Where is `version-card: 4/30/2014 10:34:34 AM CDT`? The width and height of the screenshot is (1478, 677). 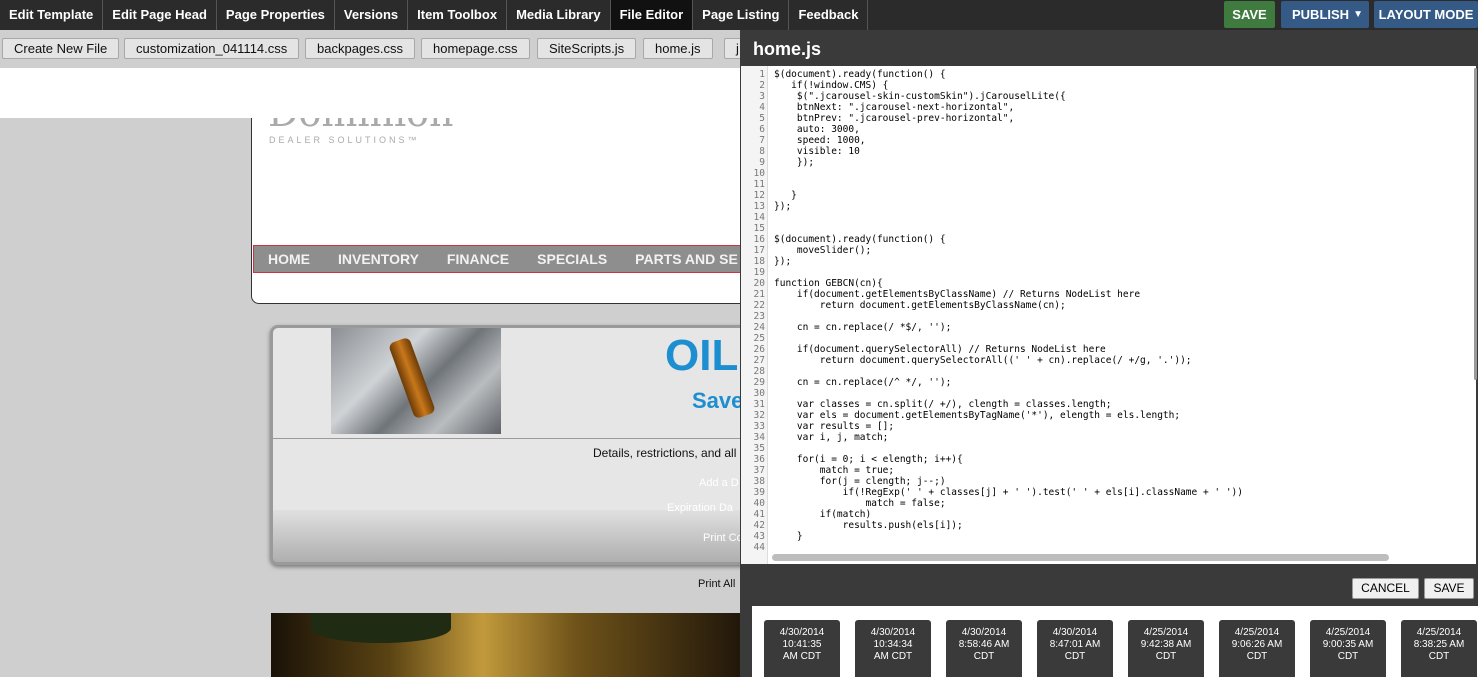
version-card: 4/30/2014 10:34:34 AM CDT is located at coordinates (893, 648).